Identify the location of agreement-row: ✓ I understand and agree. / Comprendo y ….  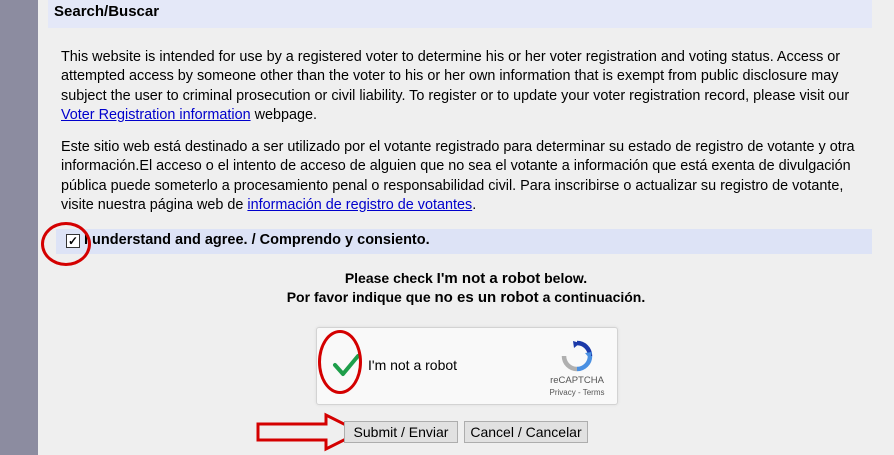
(464, 241).